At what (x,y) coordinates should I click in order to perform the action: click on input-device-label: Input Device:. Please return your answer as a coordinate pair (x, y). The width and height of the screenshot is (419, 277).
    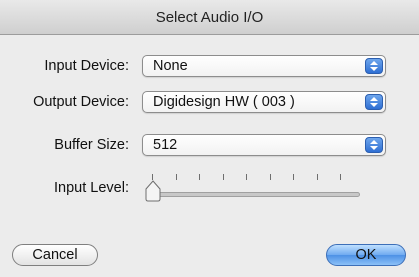
    Looking at the image, I should click on (86, 66).